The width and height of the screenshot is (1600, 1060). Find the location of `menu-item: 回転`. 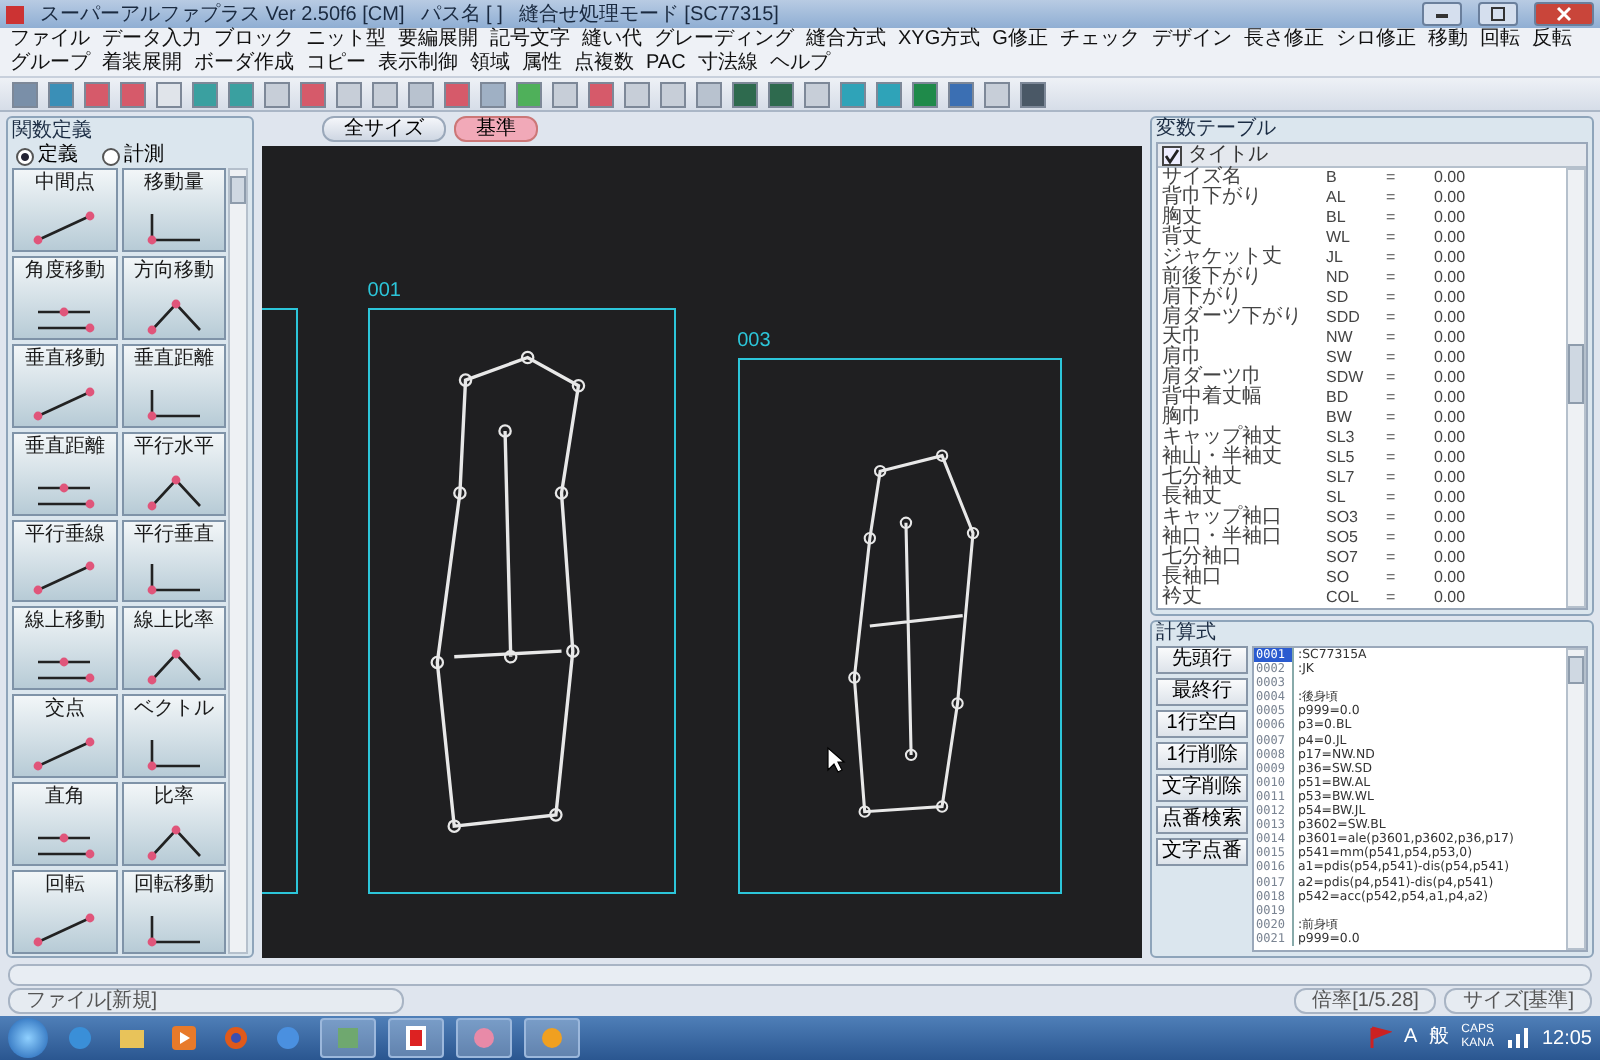

menu-item: 回転 is located at coordinates (1499, 40).